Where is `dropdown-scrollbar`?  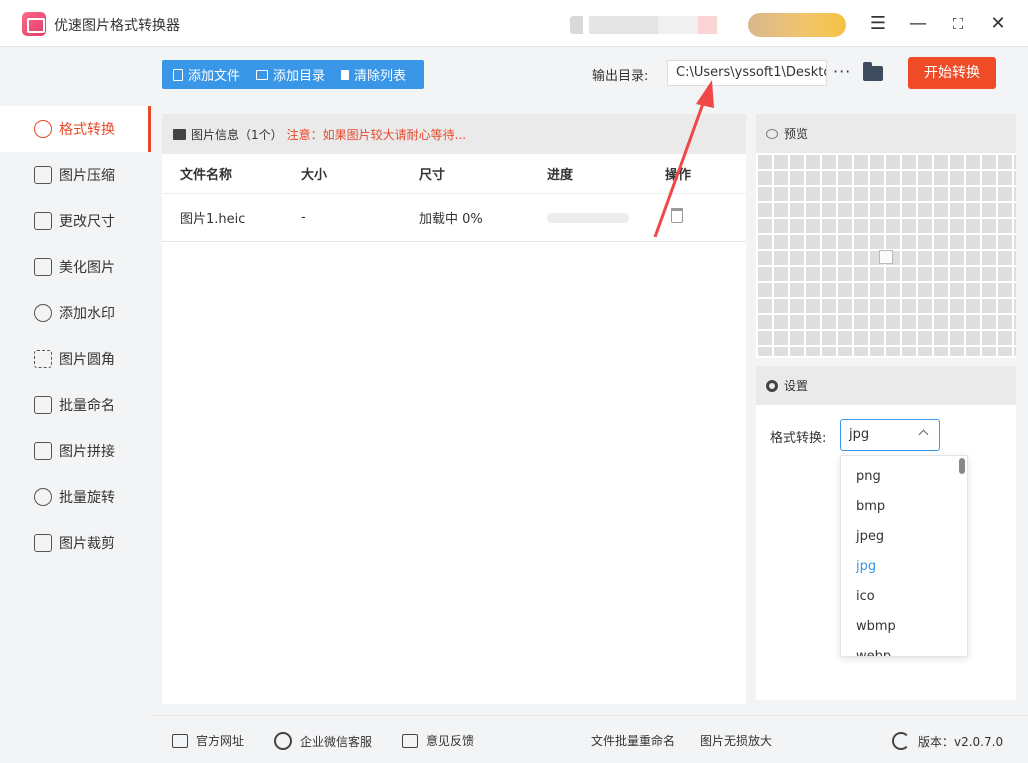 dropdown-scrollbar is located at coordinates (962, 466).